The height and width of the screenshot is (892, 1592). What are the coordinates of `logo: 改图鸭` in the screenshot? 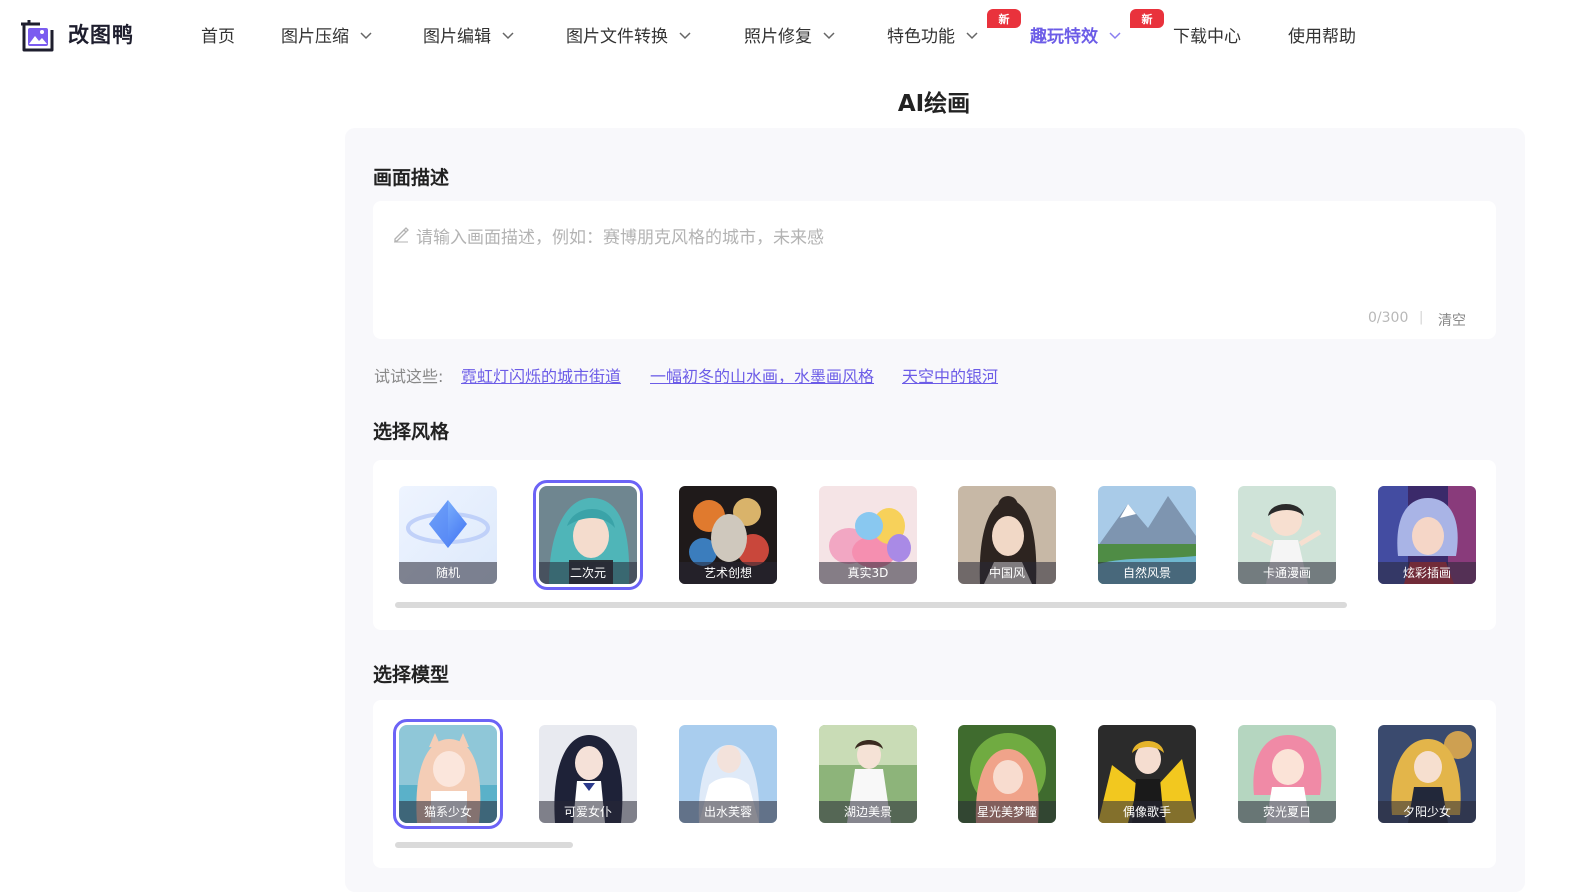 It's located at (77, 34).